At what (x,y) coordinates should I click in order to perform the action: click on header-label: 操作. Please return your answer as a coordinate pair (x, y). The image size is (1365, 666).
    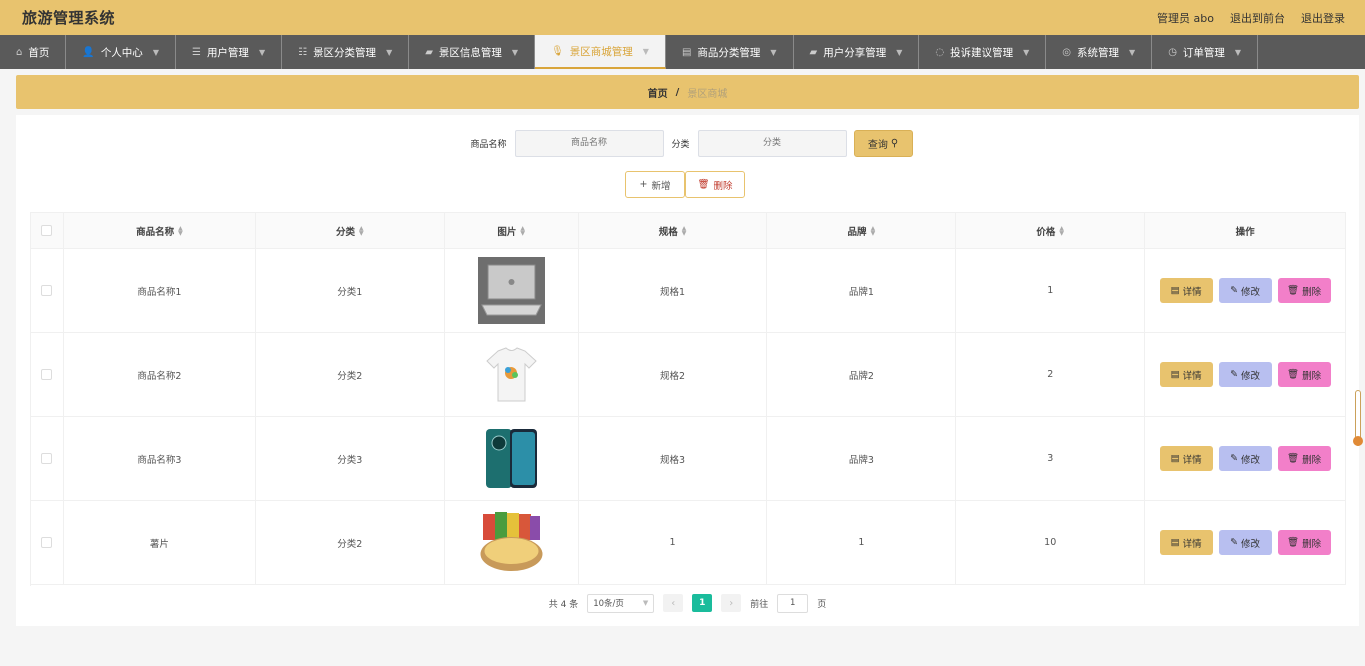
    Looking at the image, I should click on (1245, 232).